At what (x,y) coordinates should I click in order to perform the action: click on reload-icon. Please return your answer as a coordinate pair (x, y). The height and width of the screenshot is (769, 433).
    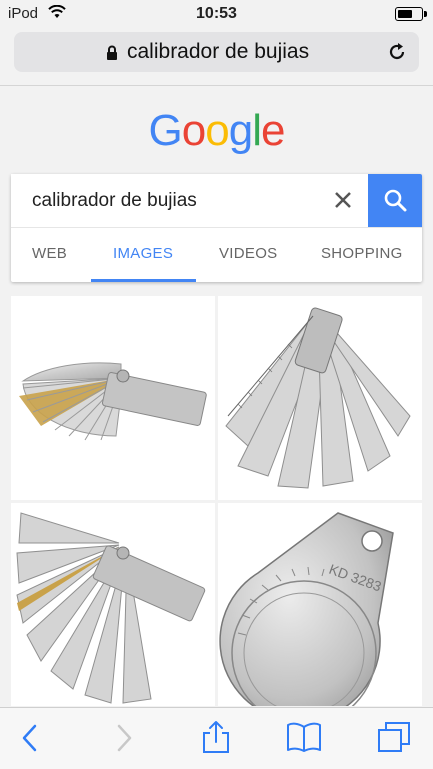
    Looking at the image, I should click on (397, 54).